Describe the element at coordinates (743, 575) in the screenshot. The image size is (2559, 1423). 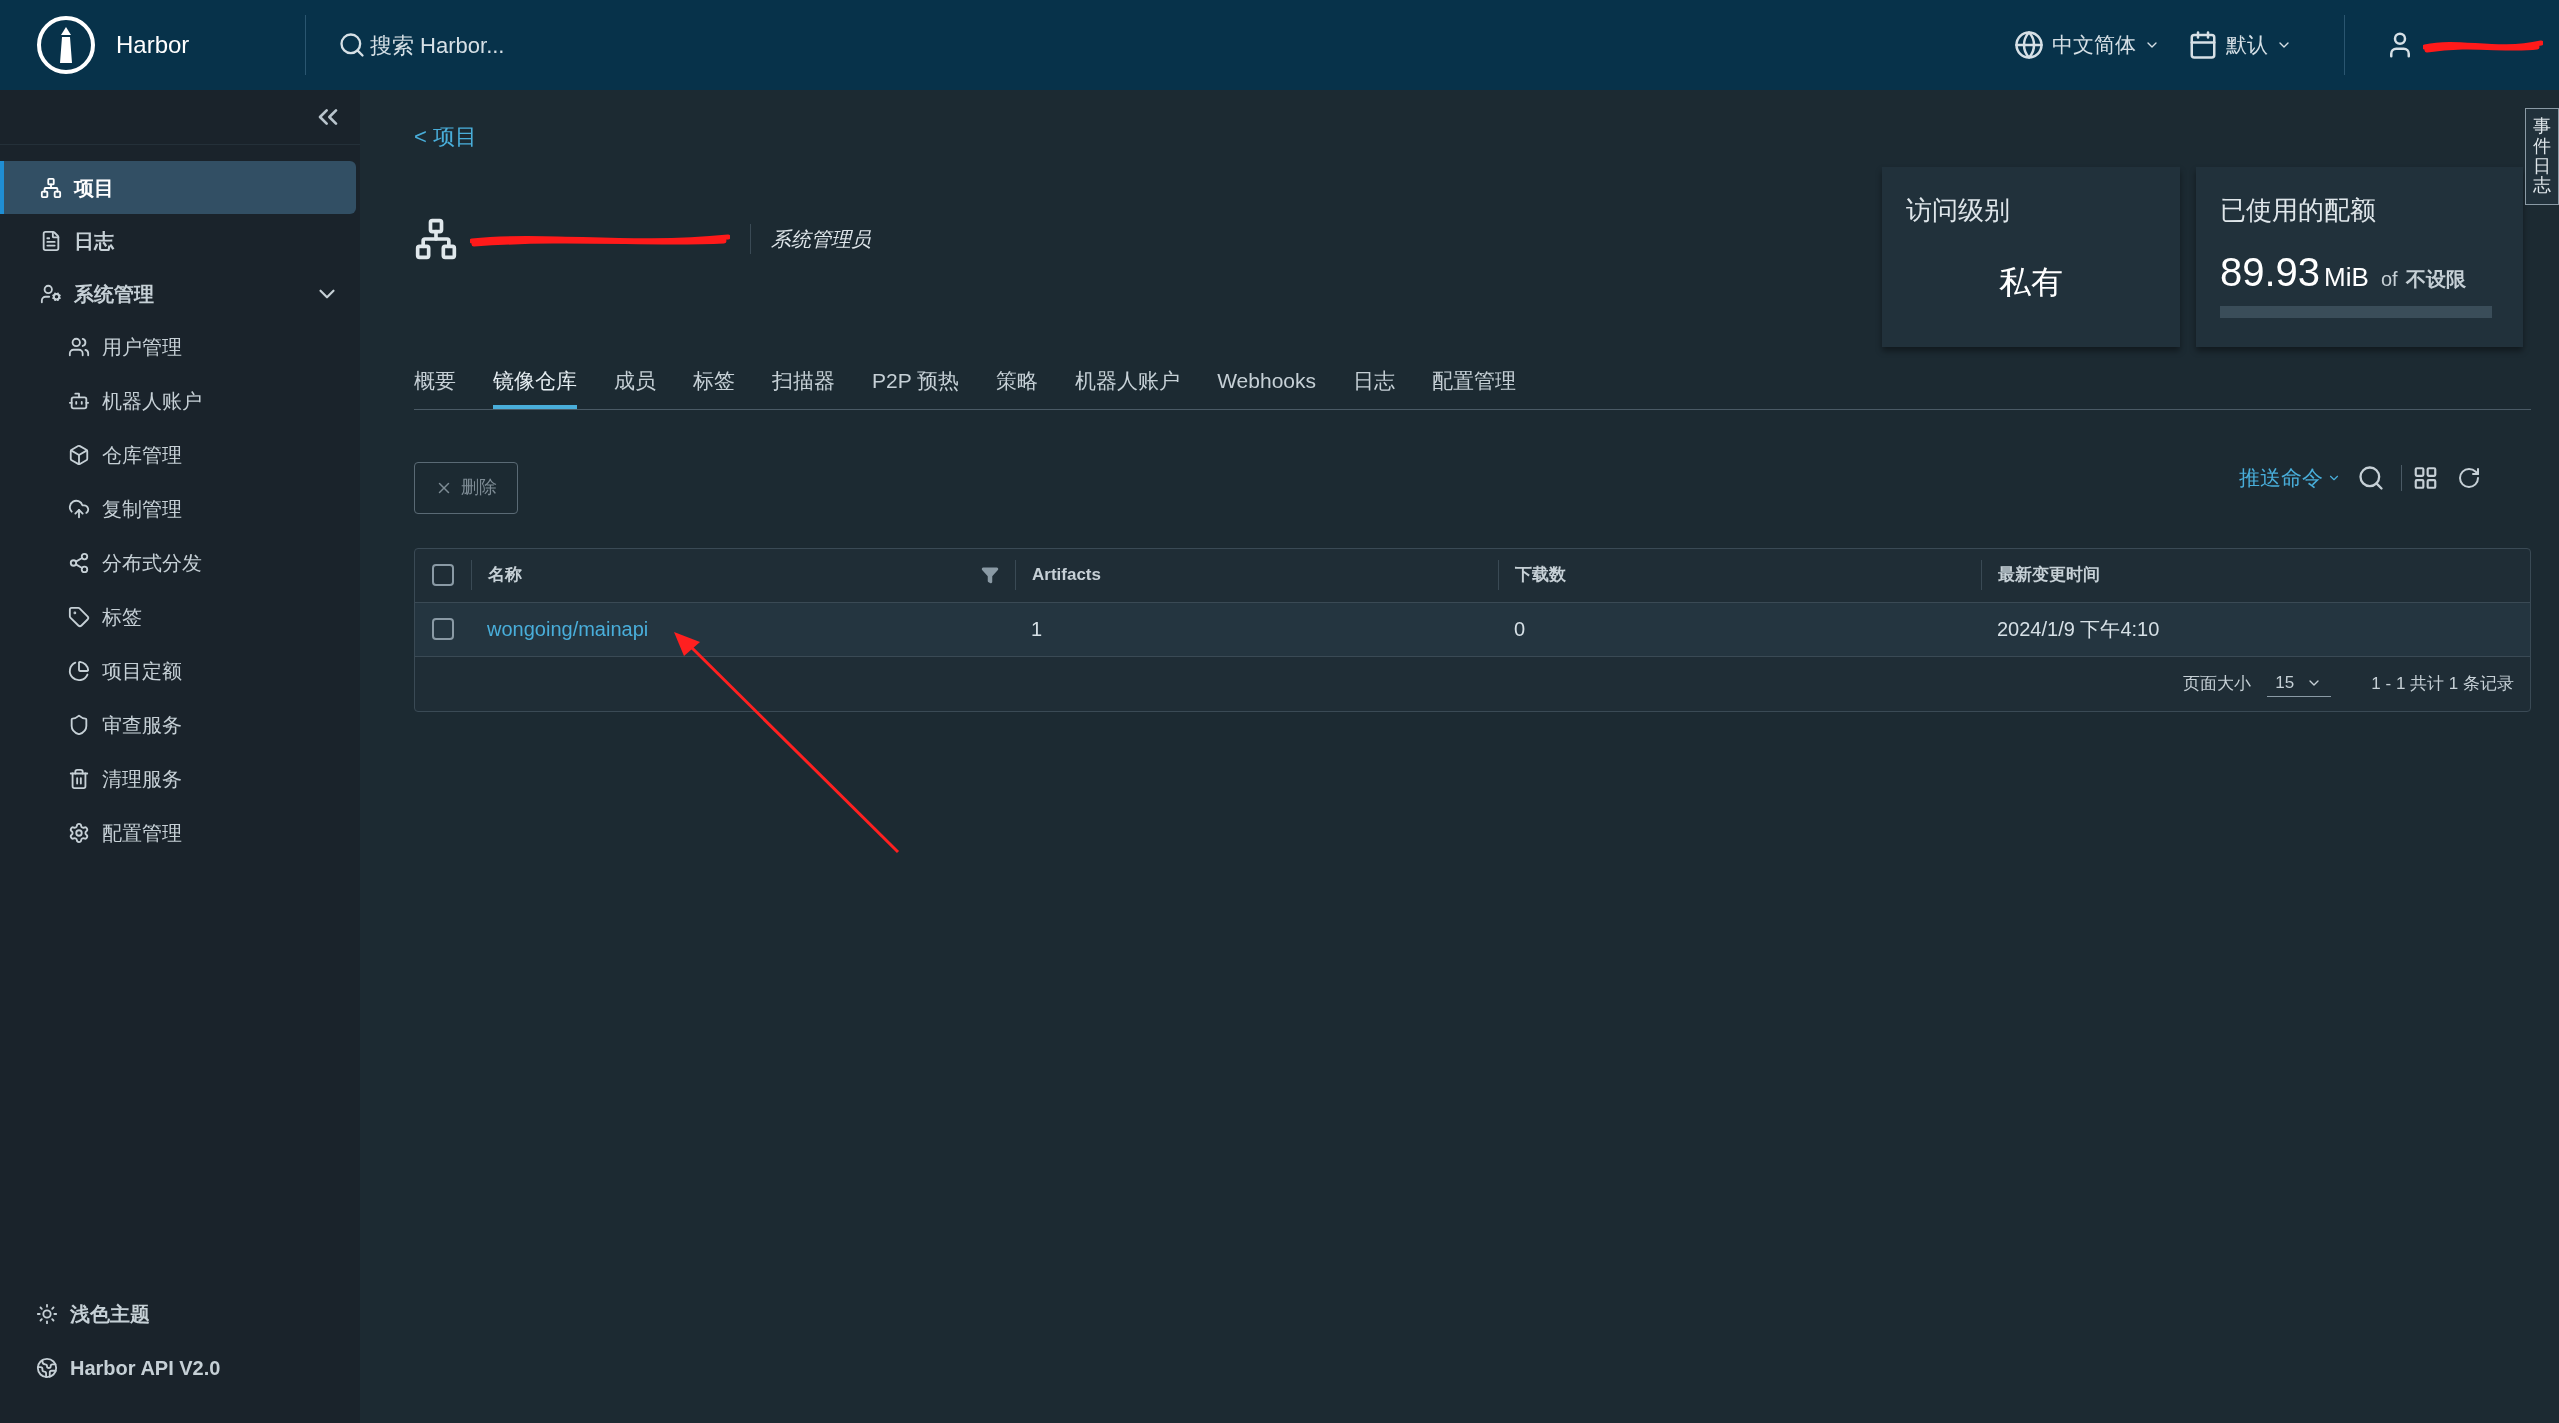
I see `column-header: 名称` at that location.